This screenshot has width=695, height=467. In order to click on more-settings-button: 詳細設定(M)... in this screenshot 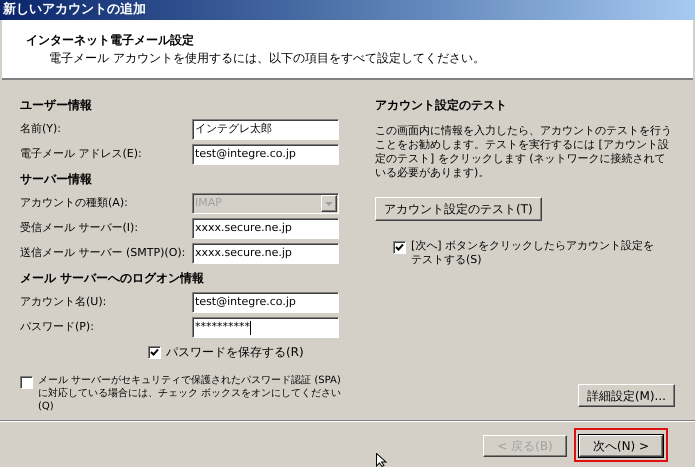, I will do `click(626, 395)`.